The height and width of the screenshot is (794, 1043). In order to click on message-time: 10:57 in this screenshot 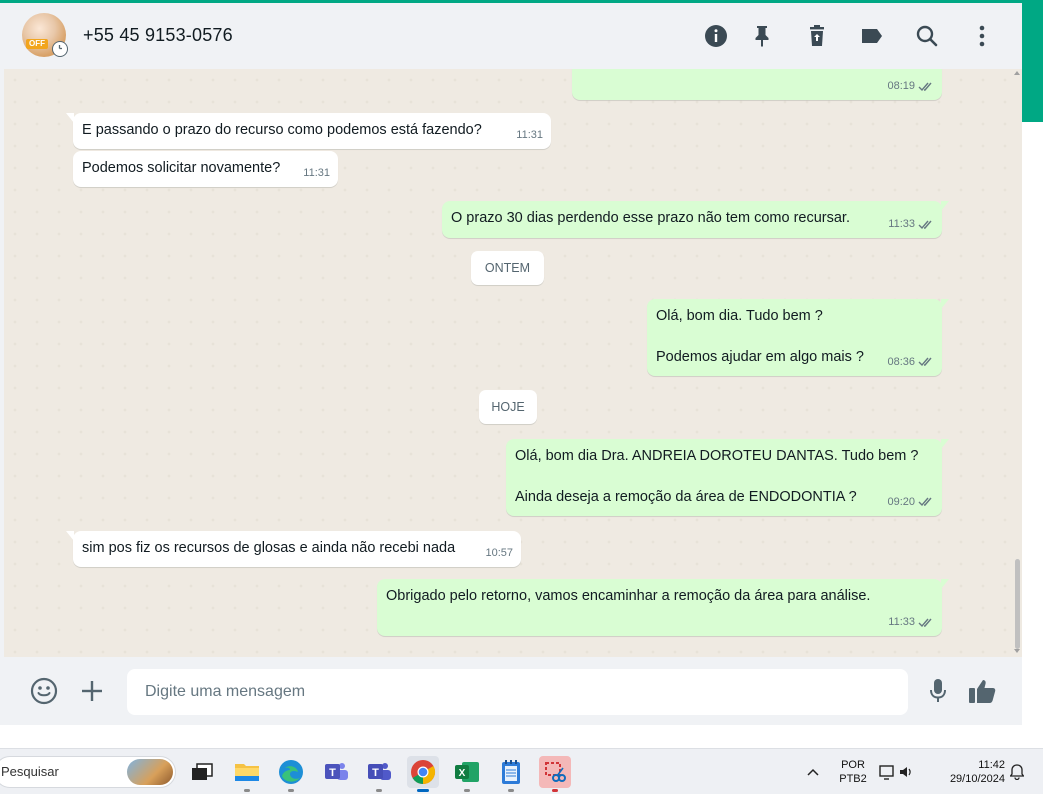, I will do `click(499, 553)`.